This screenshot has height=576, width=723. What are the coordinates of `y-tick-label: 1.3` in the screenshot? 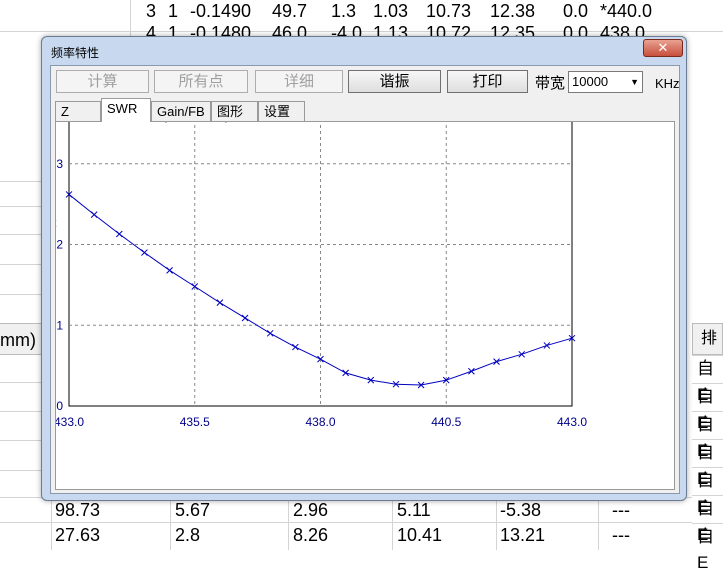 It's located at (59, 164).